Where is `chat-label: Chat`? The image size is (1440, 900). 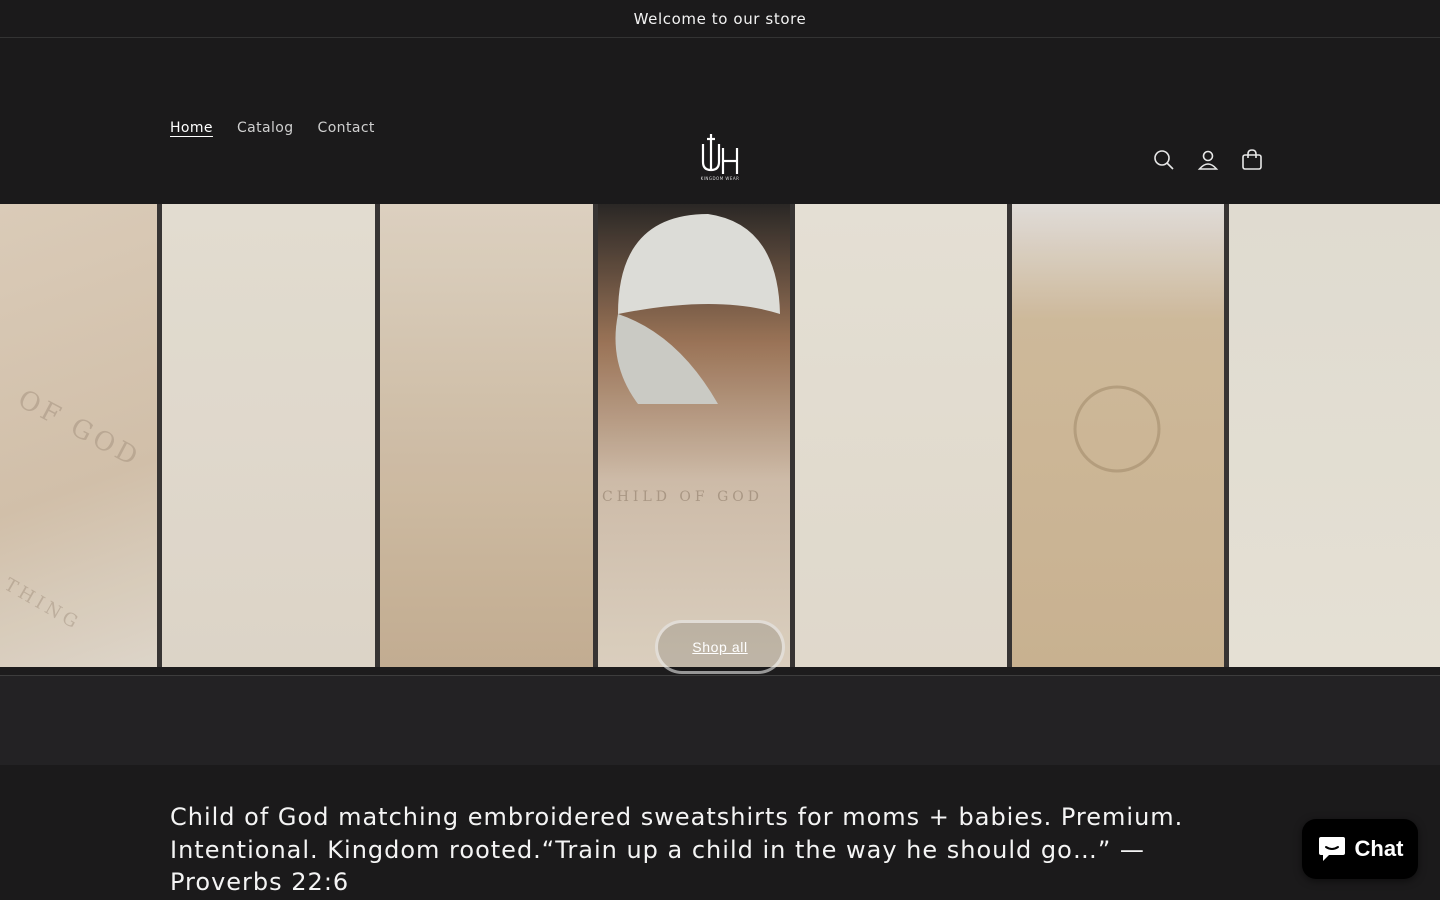 chat-label: Chat is located at coordinates (1379, 848).